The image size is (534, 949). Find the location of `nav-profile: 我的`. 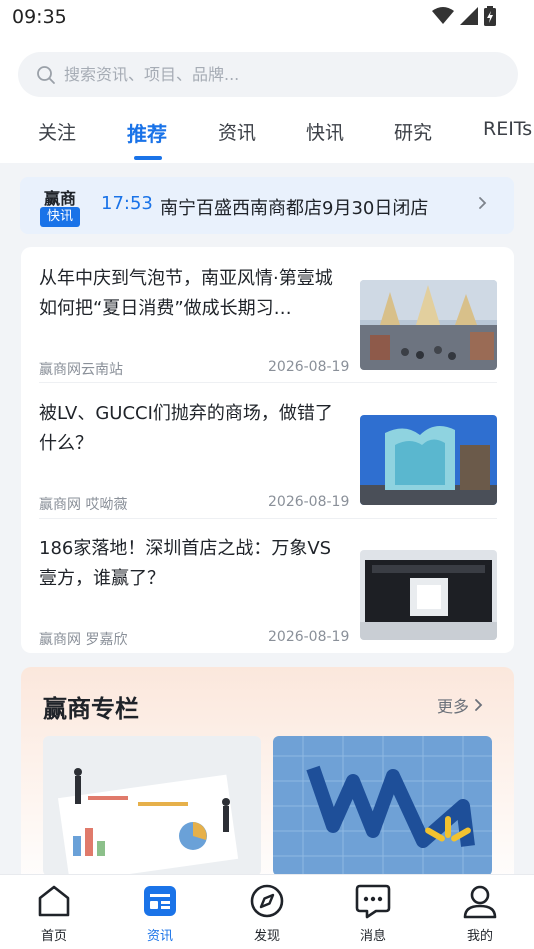

nav-profile: 我的 is located at coordinates (480, 912).